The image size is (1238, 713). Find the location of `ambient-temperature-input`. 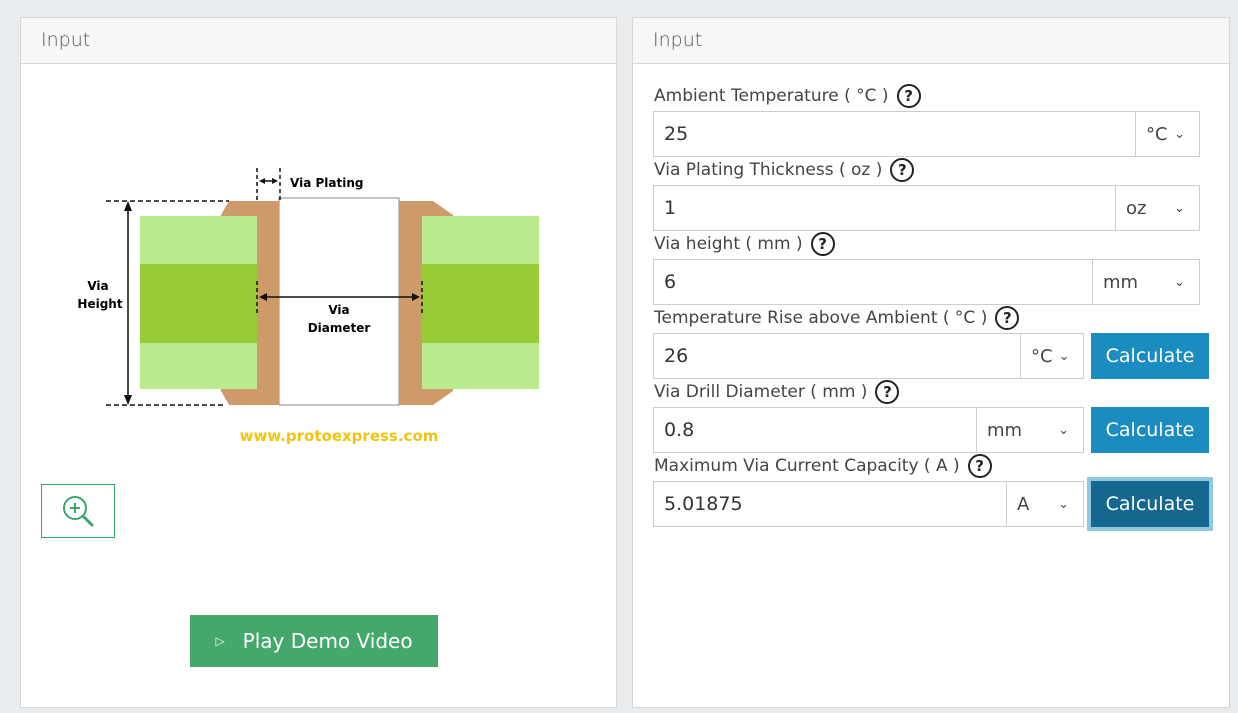

ambient-temperature-input is located at coordinates (894, 134).